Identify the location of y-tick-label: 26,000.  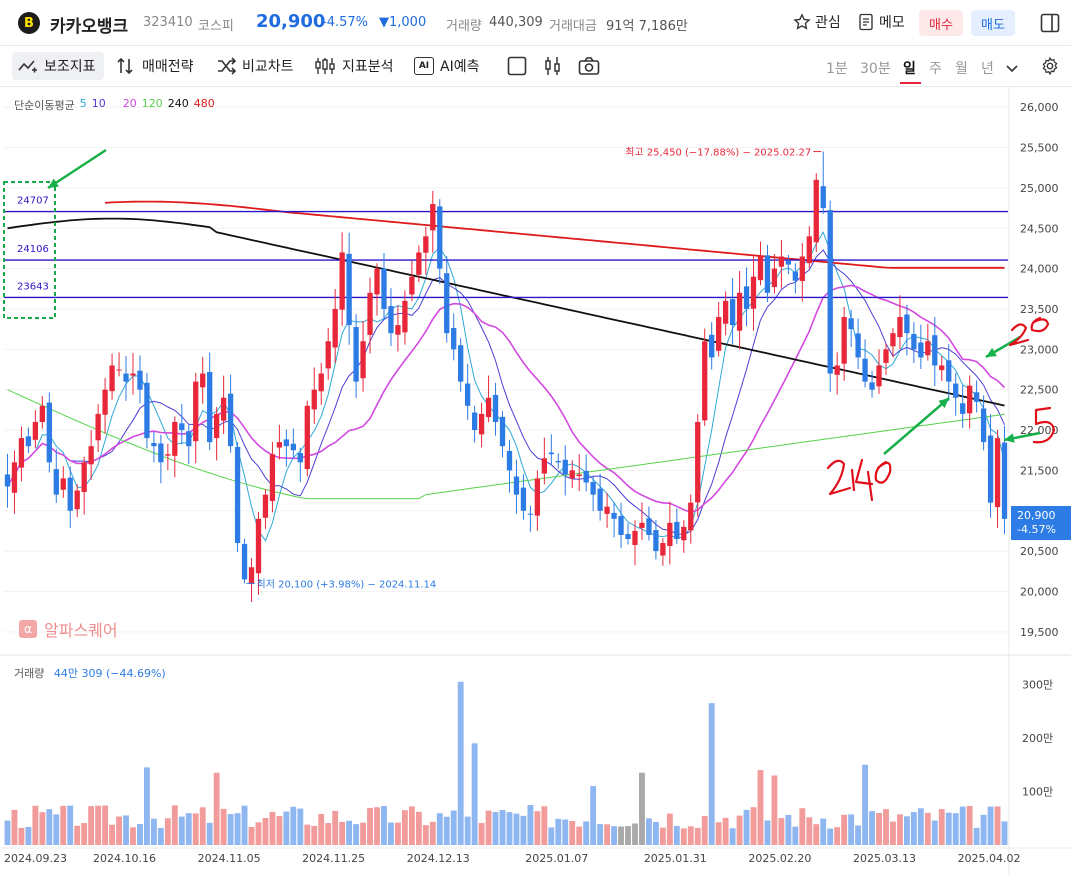
(1039, 107).